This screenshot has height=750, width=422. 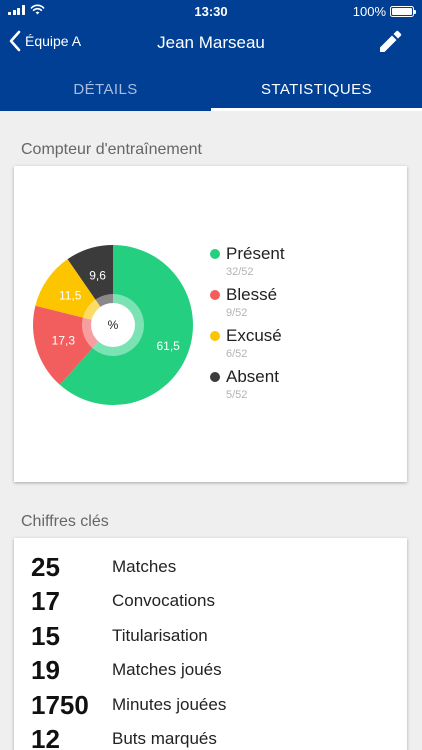 I want to click on key-figure-value: 1750, so click(x=60, y=704).